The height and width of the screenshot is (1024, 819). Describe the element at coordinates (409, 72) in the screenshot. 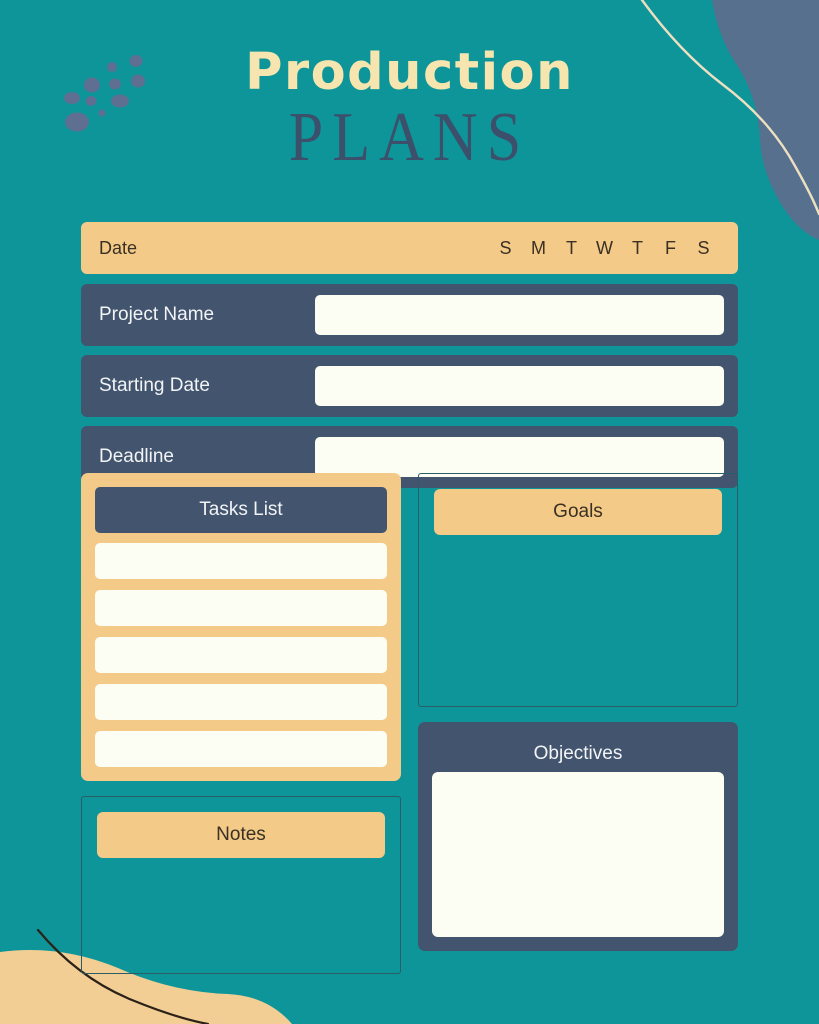

I see `page-title-main: Production` at that location.